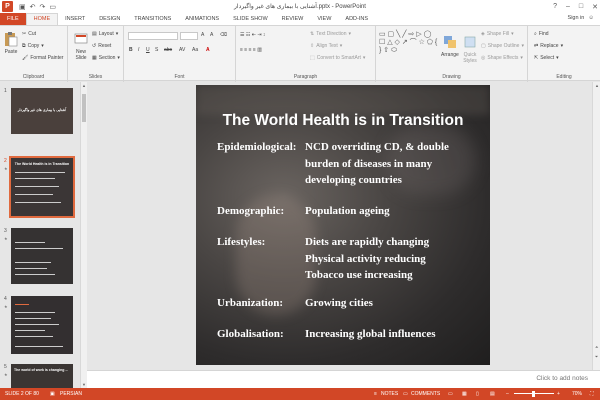  Describe the element at coordinates (81, 46) in the screenshot. I see `new-slide-button: New Slide` at that location.